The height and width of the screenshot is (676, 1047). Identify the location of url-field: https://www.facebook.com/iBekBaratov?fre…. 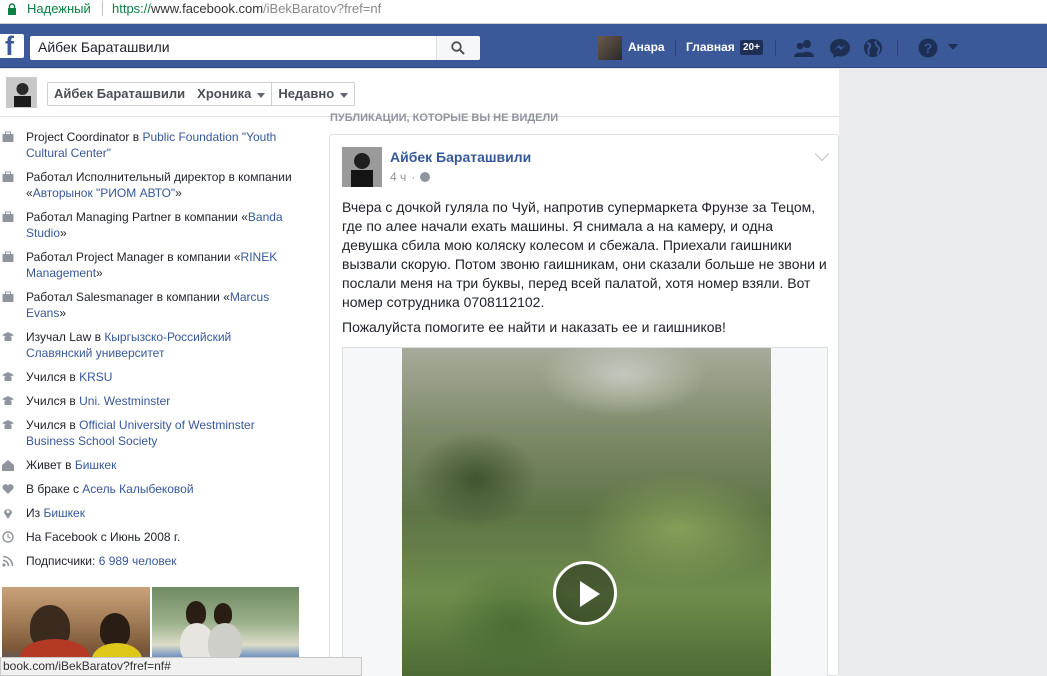
(246, 9).